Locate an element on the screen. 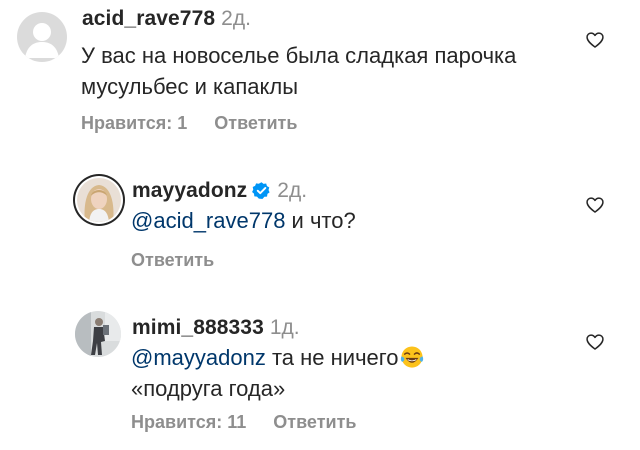 This screenshot has height=450, width=640. story-ring-photo-avatar is located at coordinates (99, 200).